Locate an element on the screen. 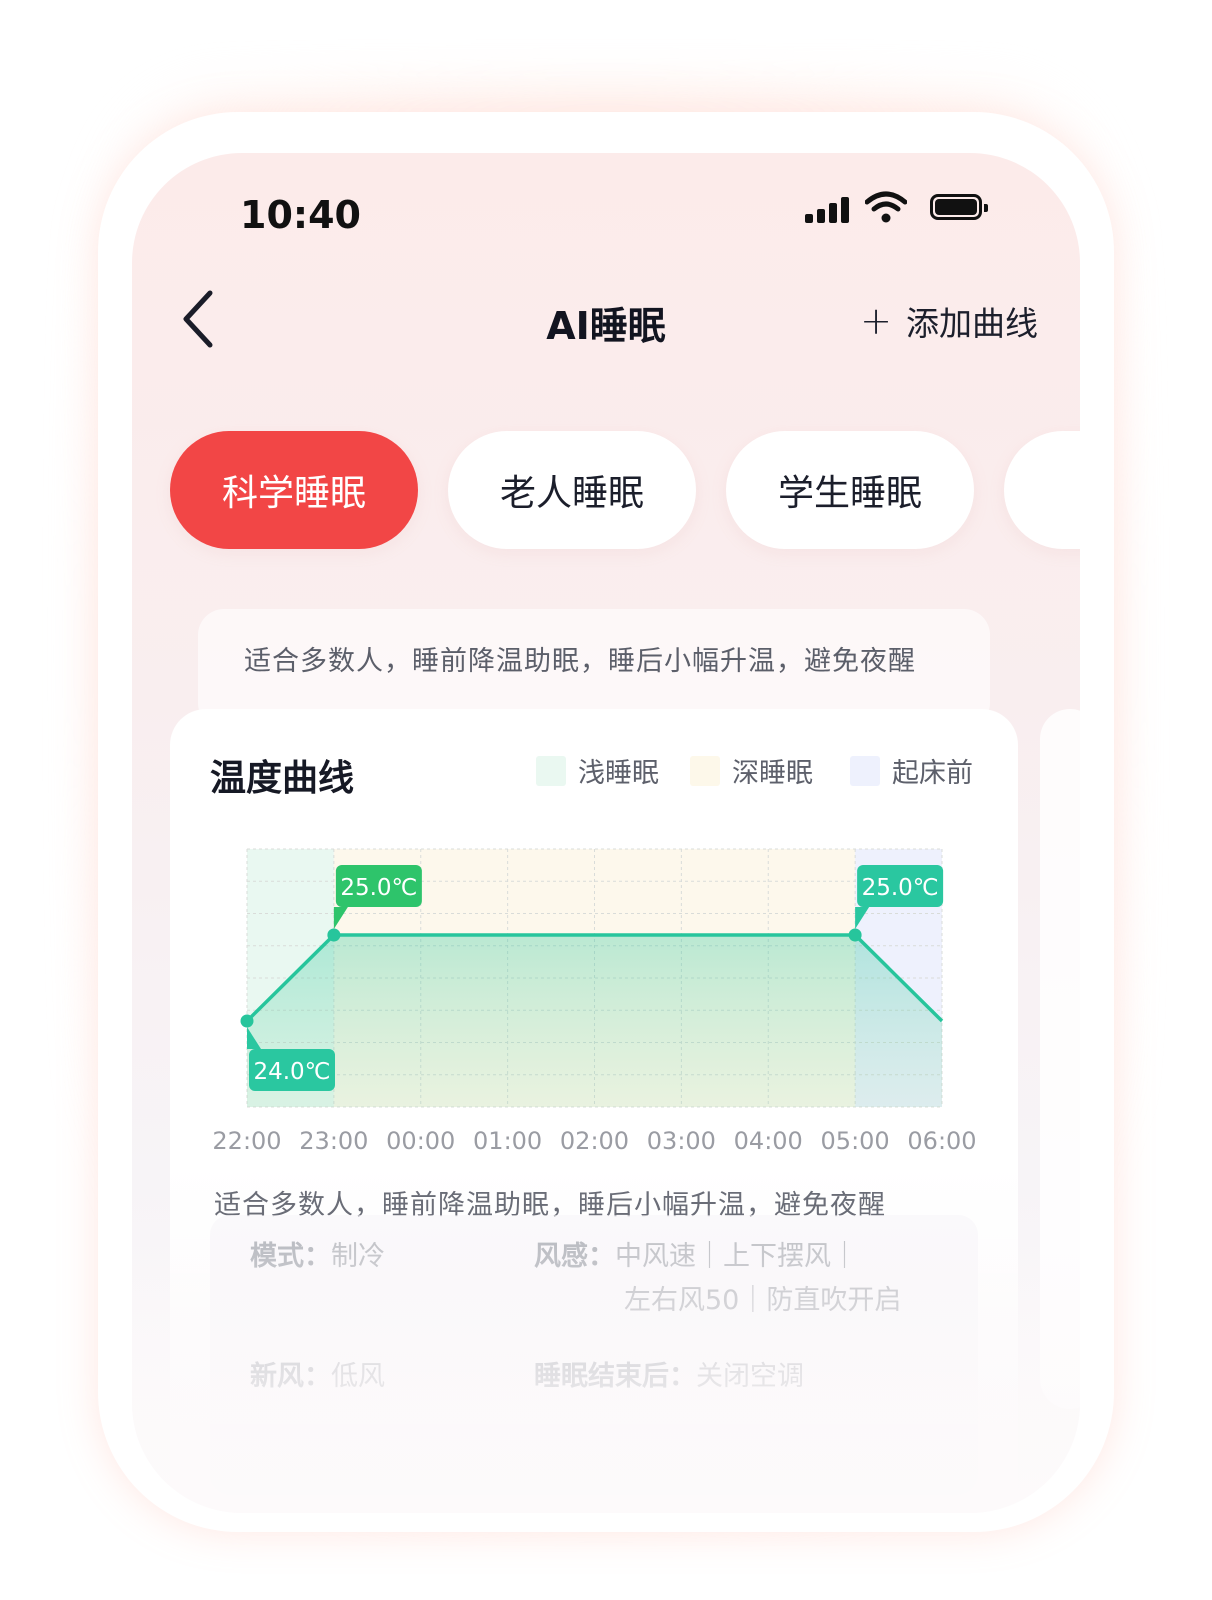 This screenshot has height=1600, width=1212. x-tick-label: 05:00 is located at coordinates (855, 1141).